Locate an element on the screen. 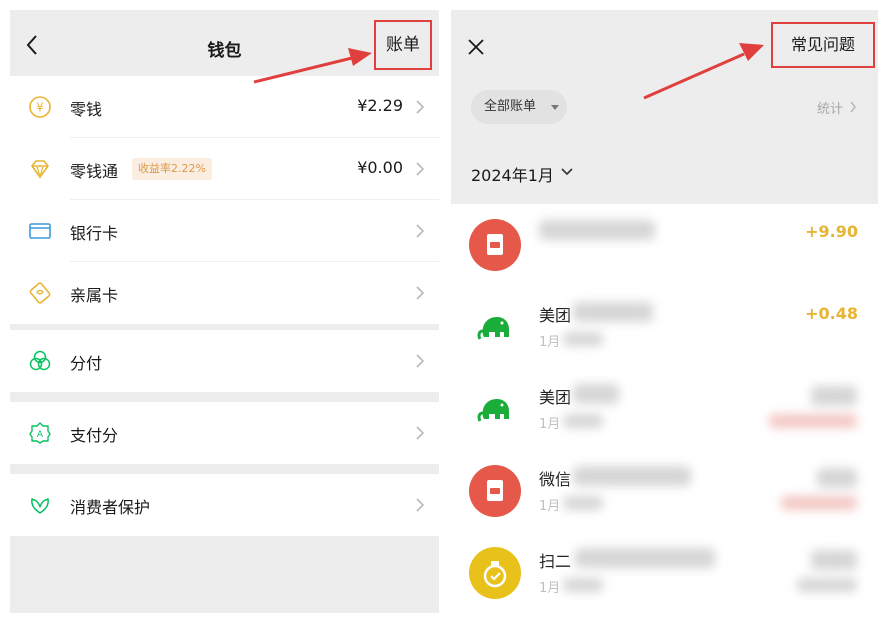 This screenshot has height=623, width=888. transaction-name: 扫二 is located at coordinates (555, 561).